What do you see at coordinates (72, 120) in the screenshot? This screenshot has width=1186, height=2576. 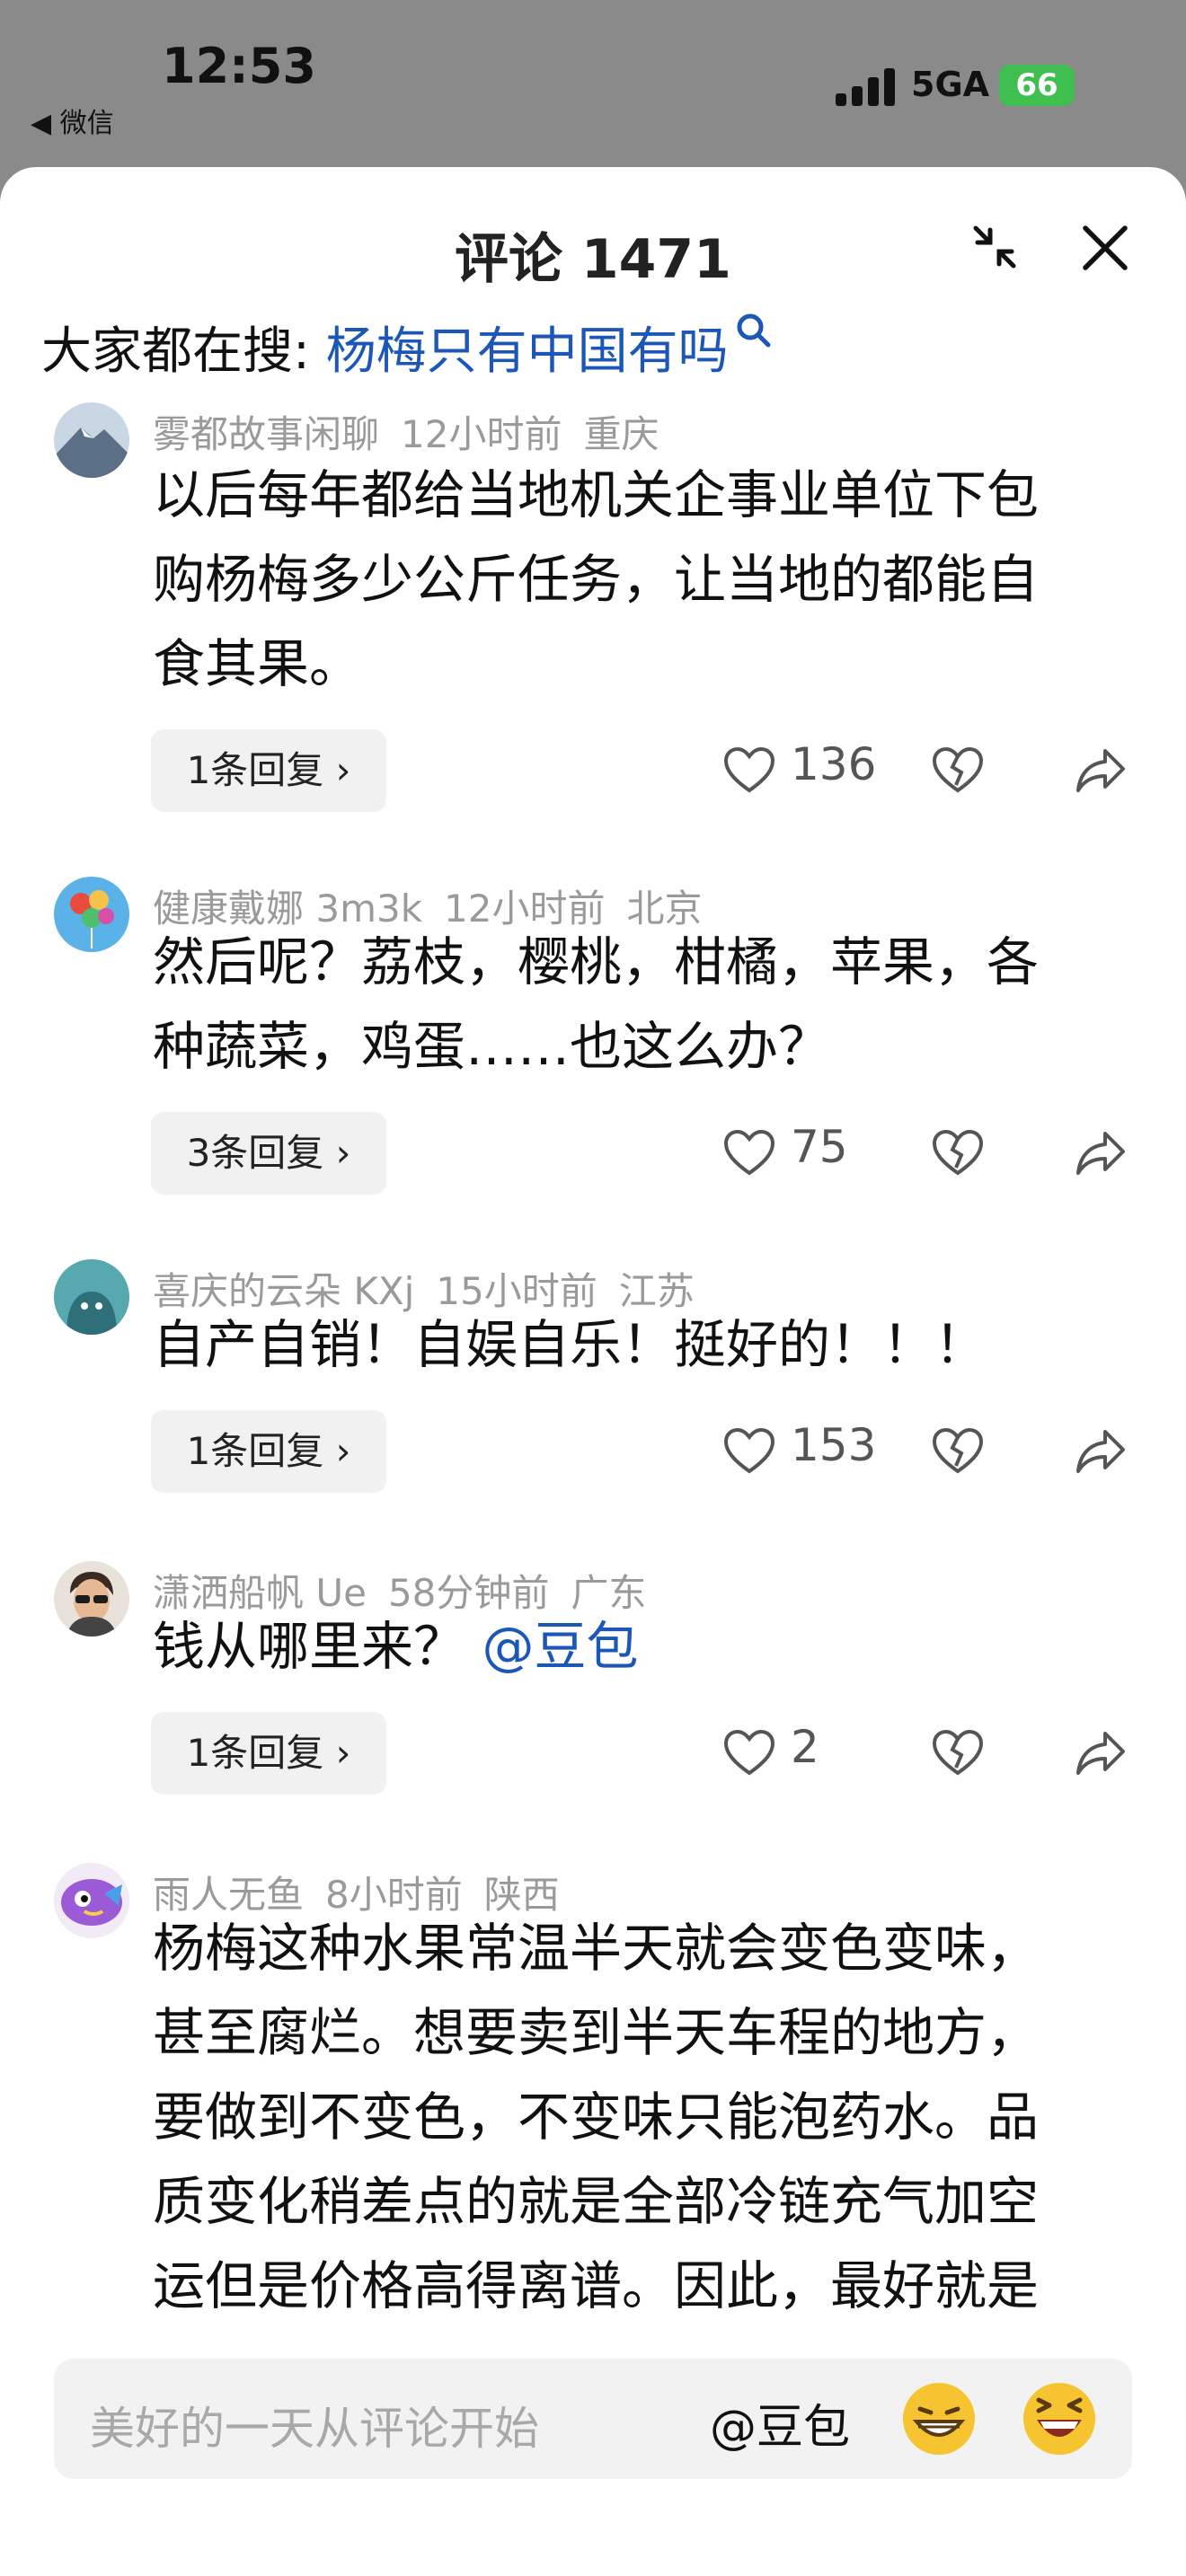 I see `back-to-wechat-link: ◀ 微信` at bounding box center [72, 120].